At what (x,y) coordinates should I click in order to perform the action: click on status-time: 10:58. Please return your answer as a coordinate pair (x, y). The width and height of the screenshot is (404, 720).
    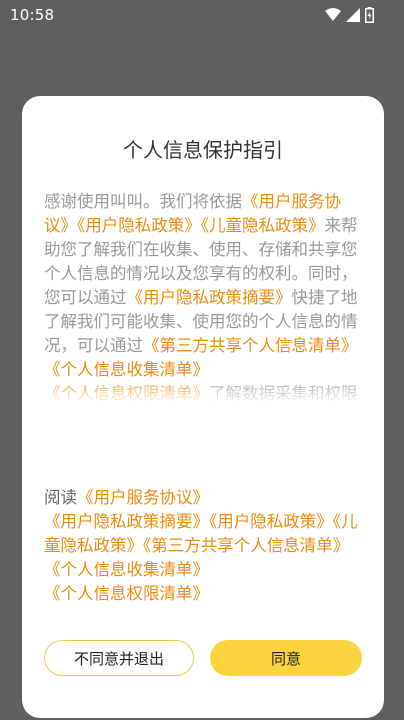
    Looking at the image, I should click on (32, 15).